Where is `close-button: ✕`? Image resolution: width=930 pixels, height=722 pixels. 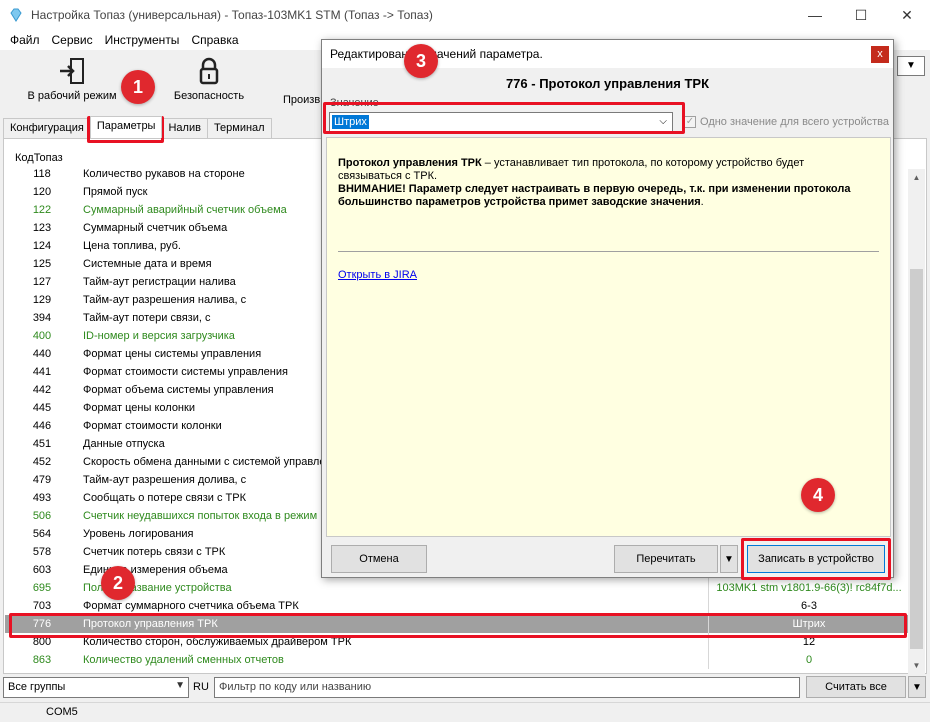
close-button: ✕ is located at coordinates (907, 15).